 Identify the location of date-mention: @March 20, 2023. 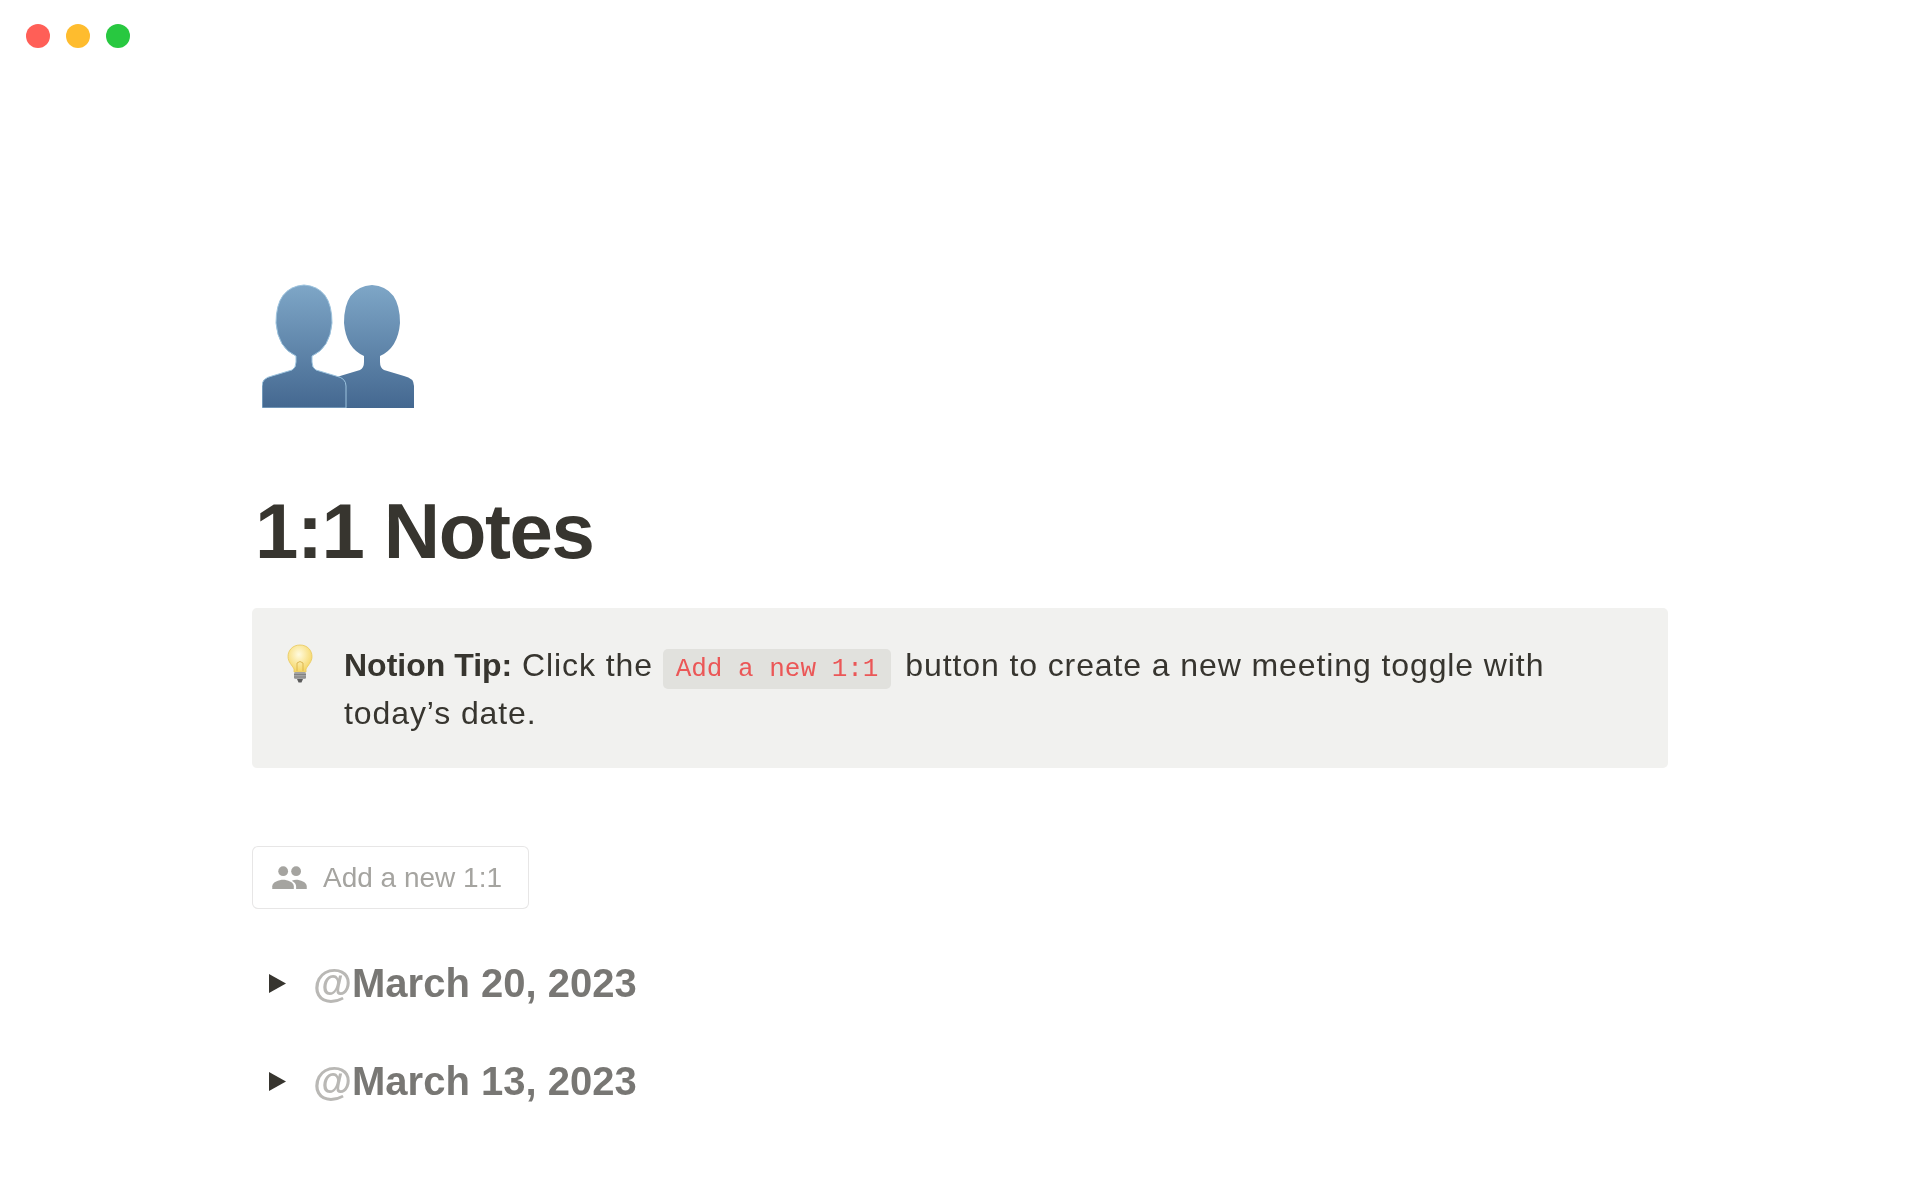
(475, 983).